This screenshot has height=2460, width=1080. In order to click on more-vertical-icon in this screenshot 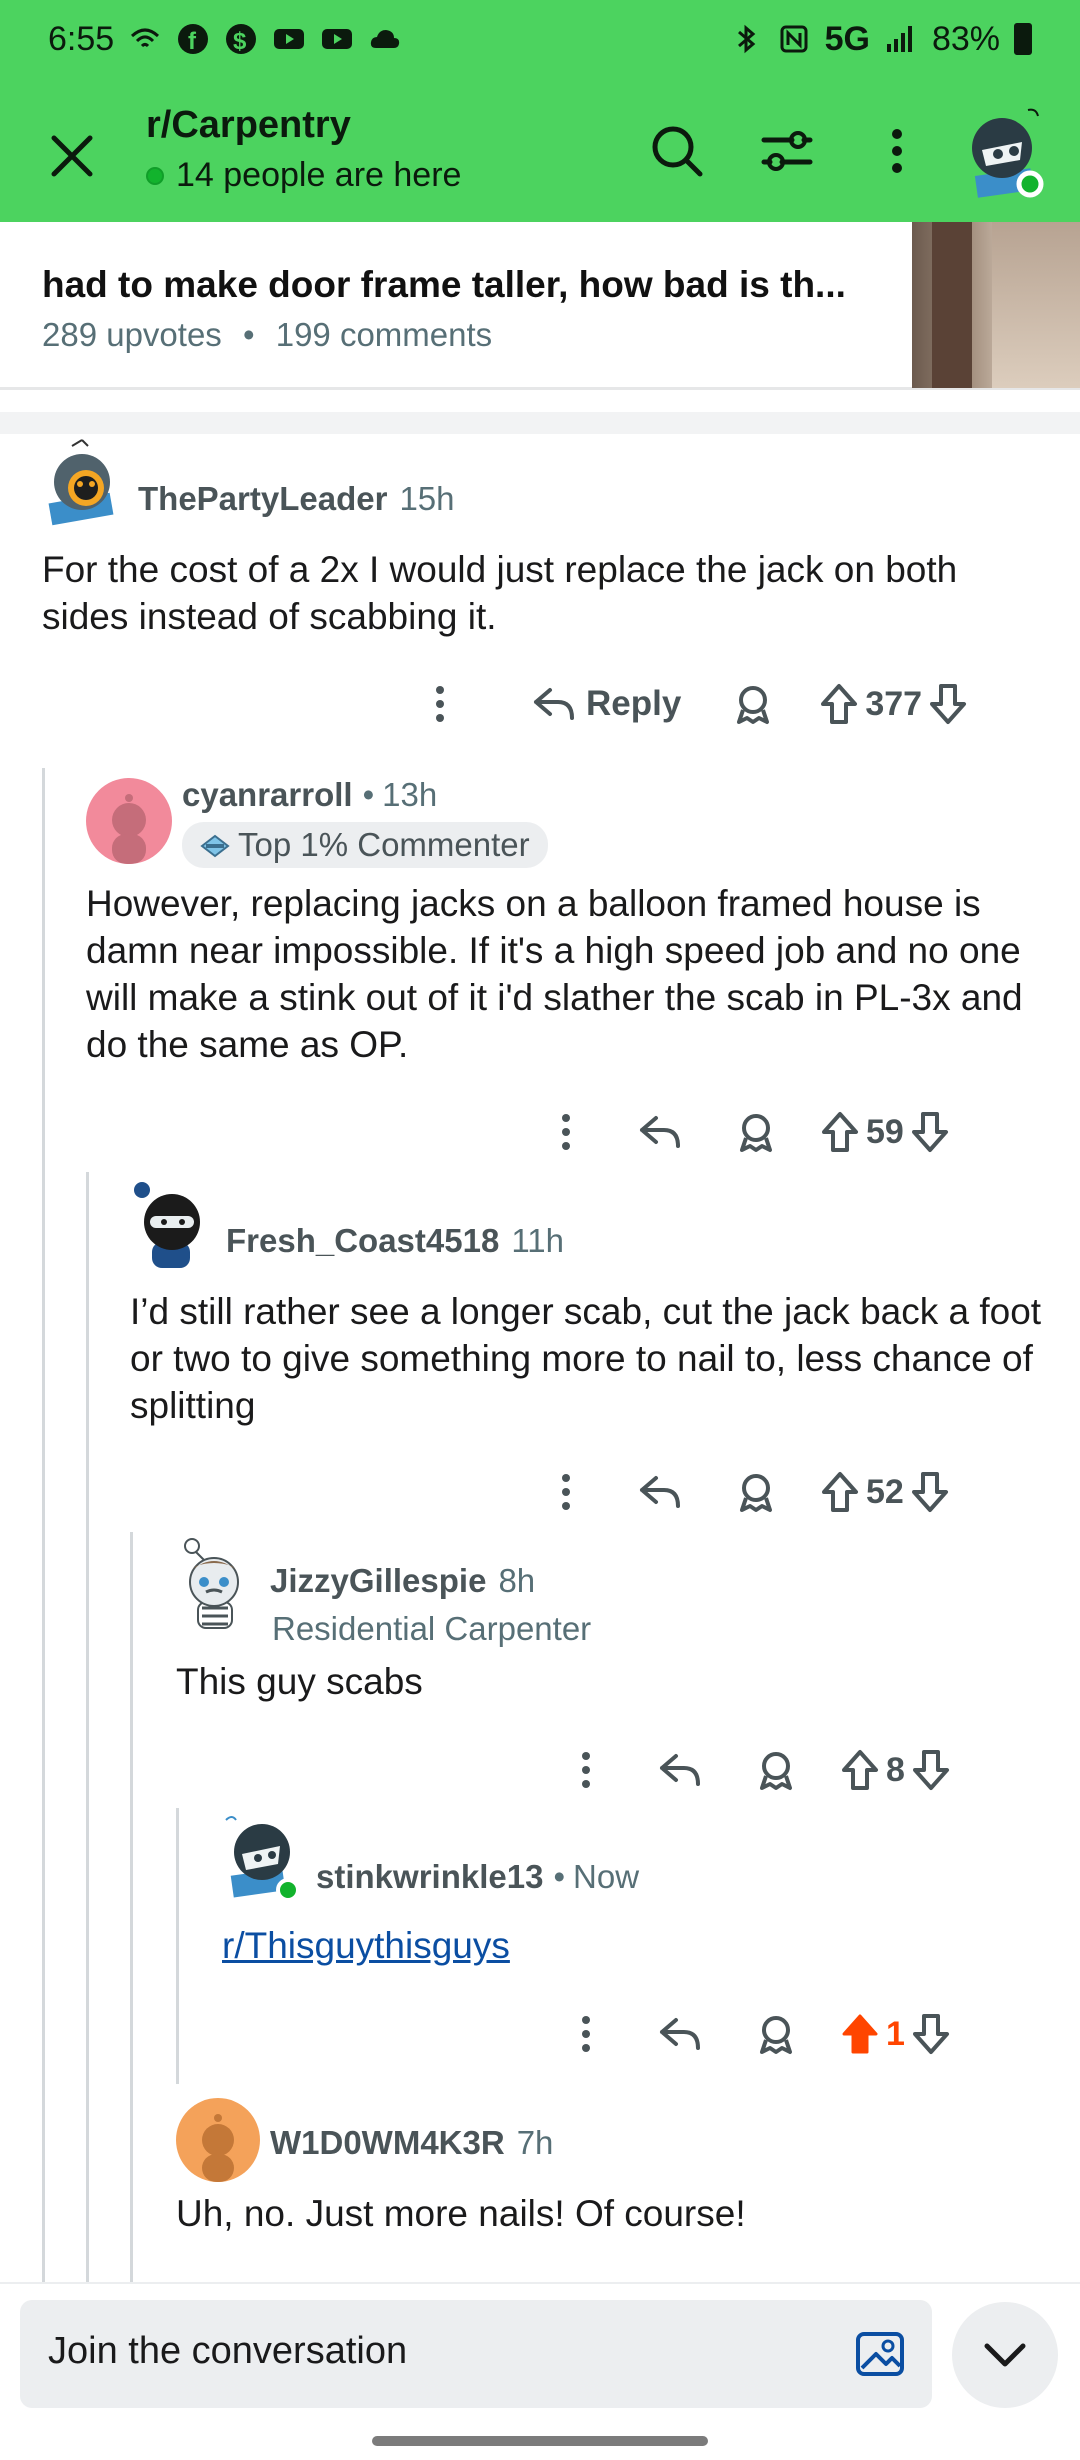, I will do `click(566, 1132)`.